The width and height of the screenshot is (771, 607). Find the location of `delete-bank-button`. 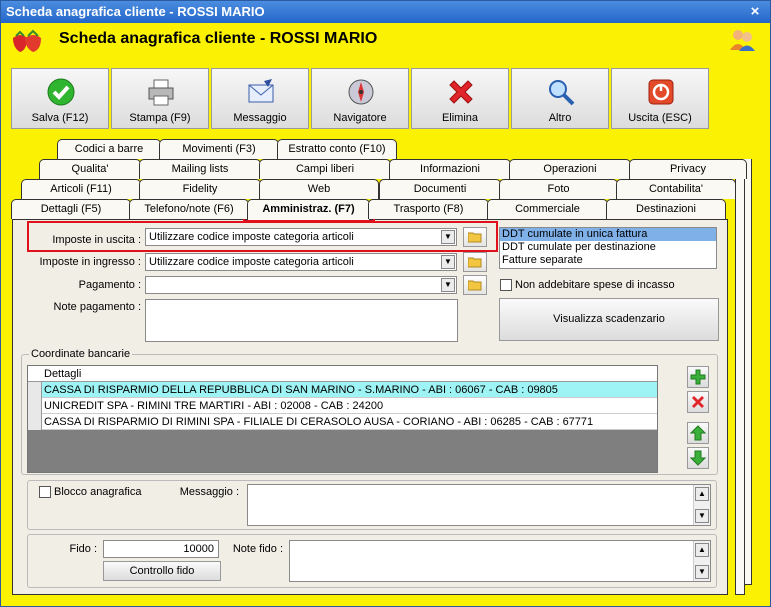

delete-bank-button is located at coordinates (698, 402).